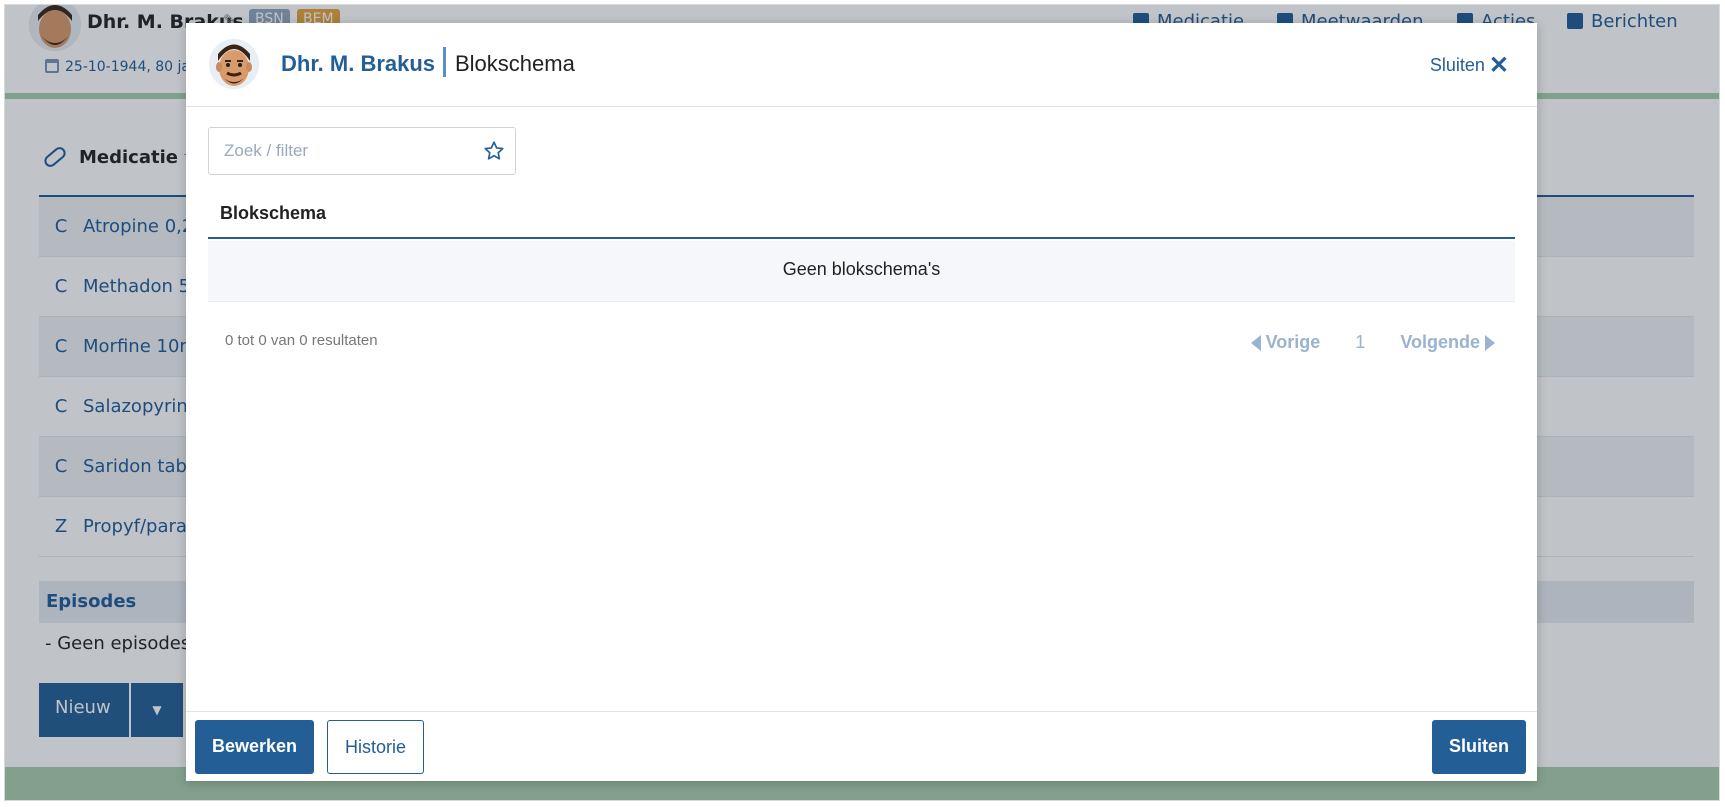 This screenshot has width=1725, height=807. Describe the element at coordinates (255, 747) in the screenshot. I see `edit-button: Bewerken` at that location.